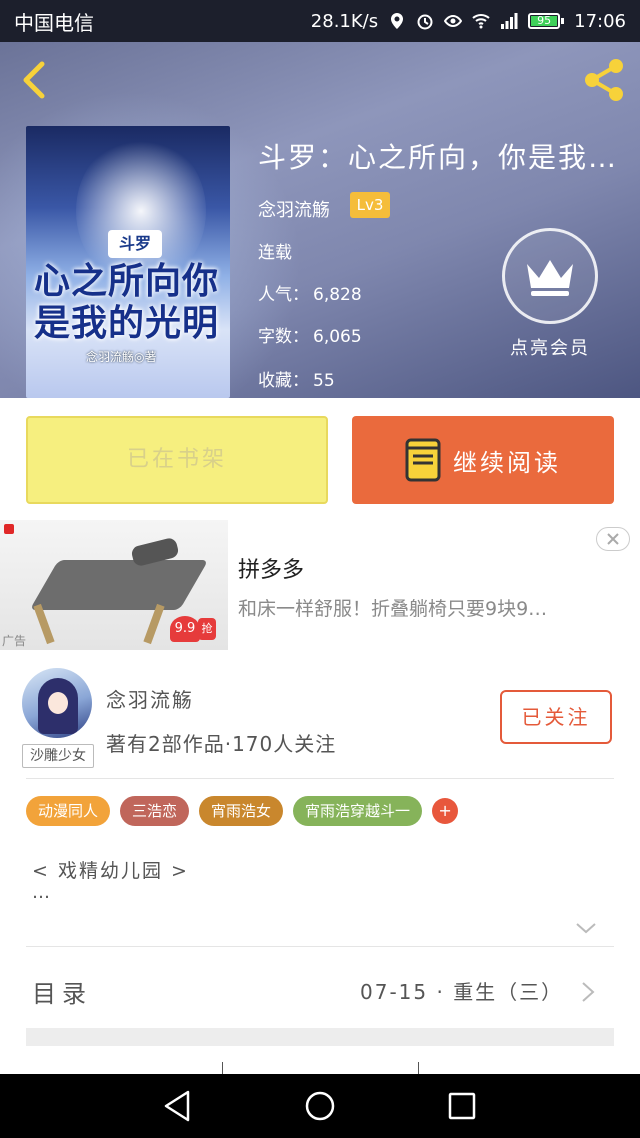  I want to click on toc-label: 目录, so click(62, 991).